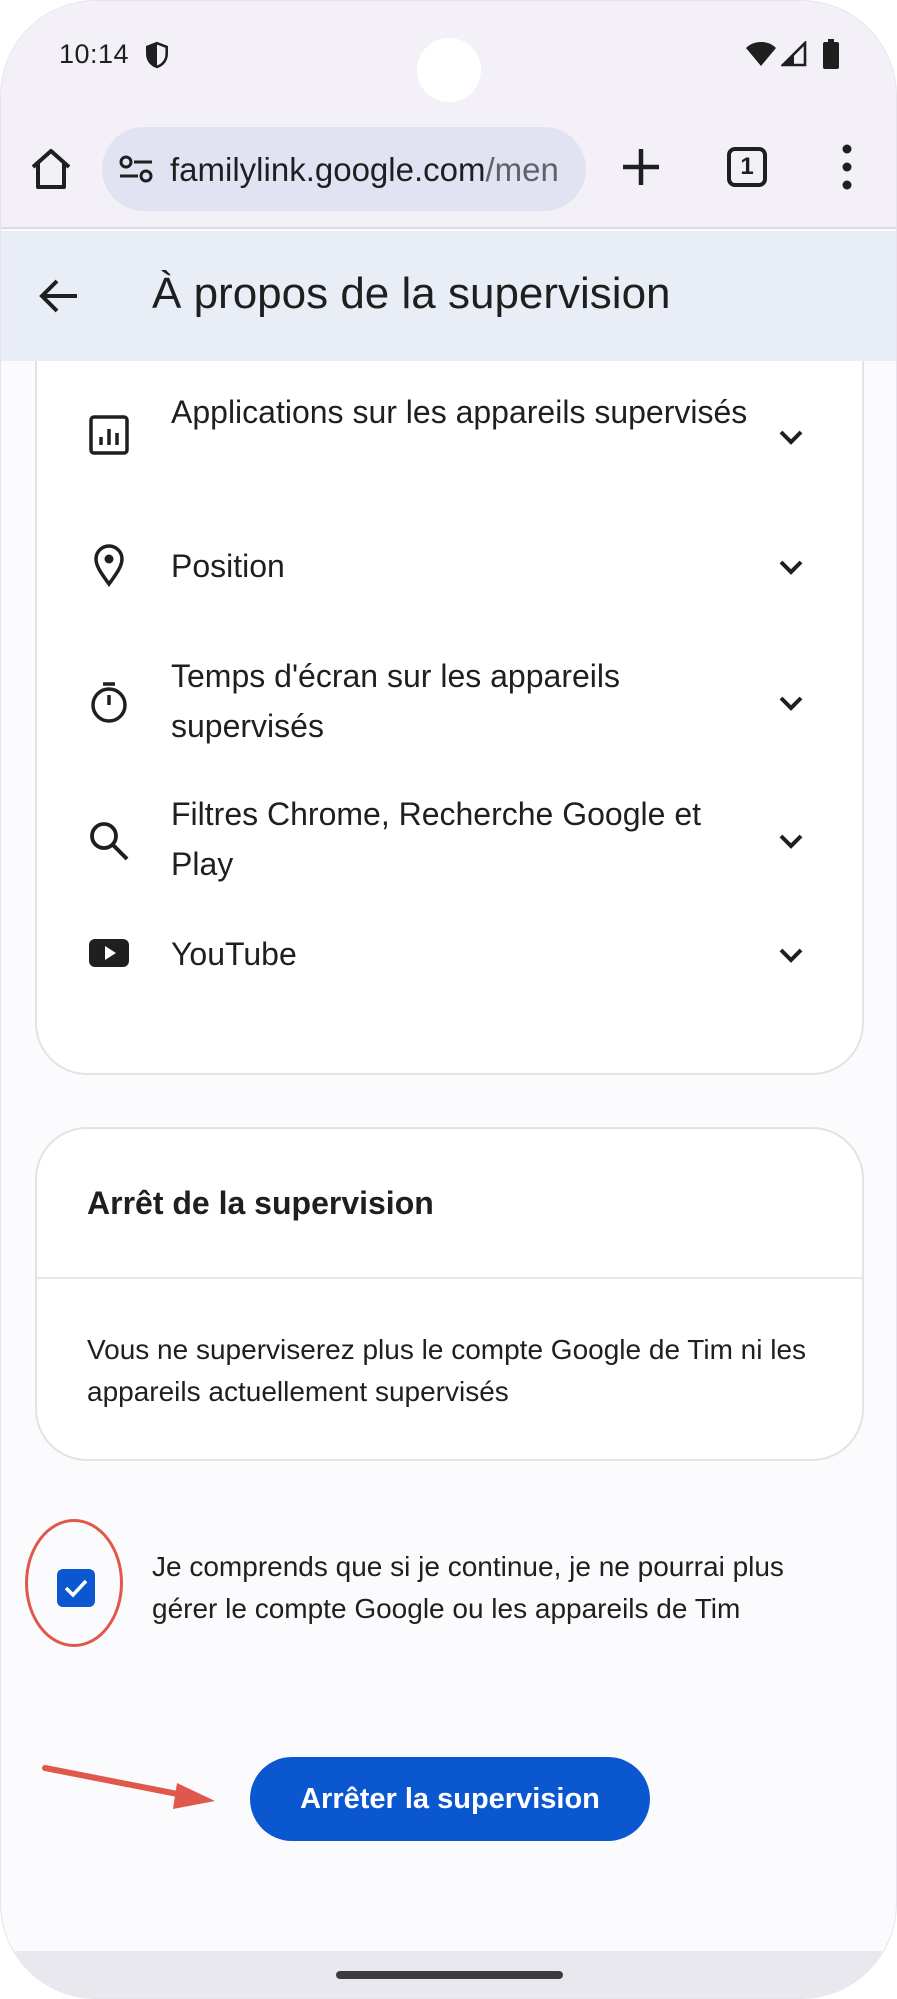 The image size is (897, 1999). I want to click on tab-switcher-button: 1, so click(747, 167).